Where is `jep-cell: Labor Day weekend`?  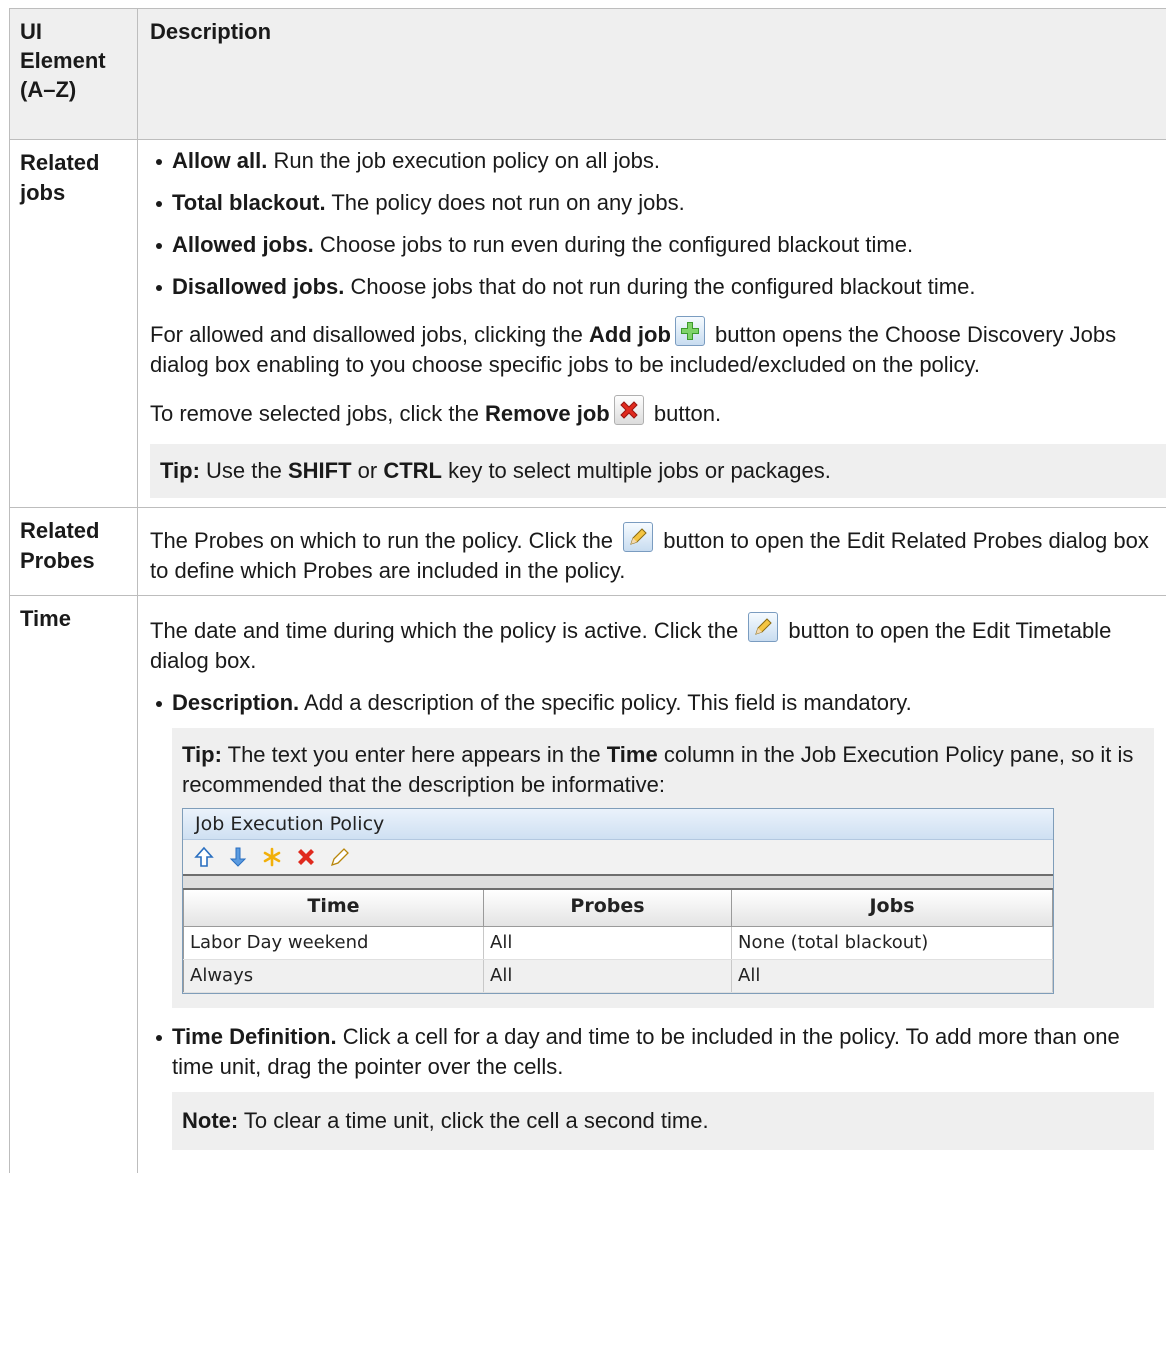 jep-cell: Labor Day weekend is located at coordinates (333, 943).